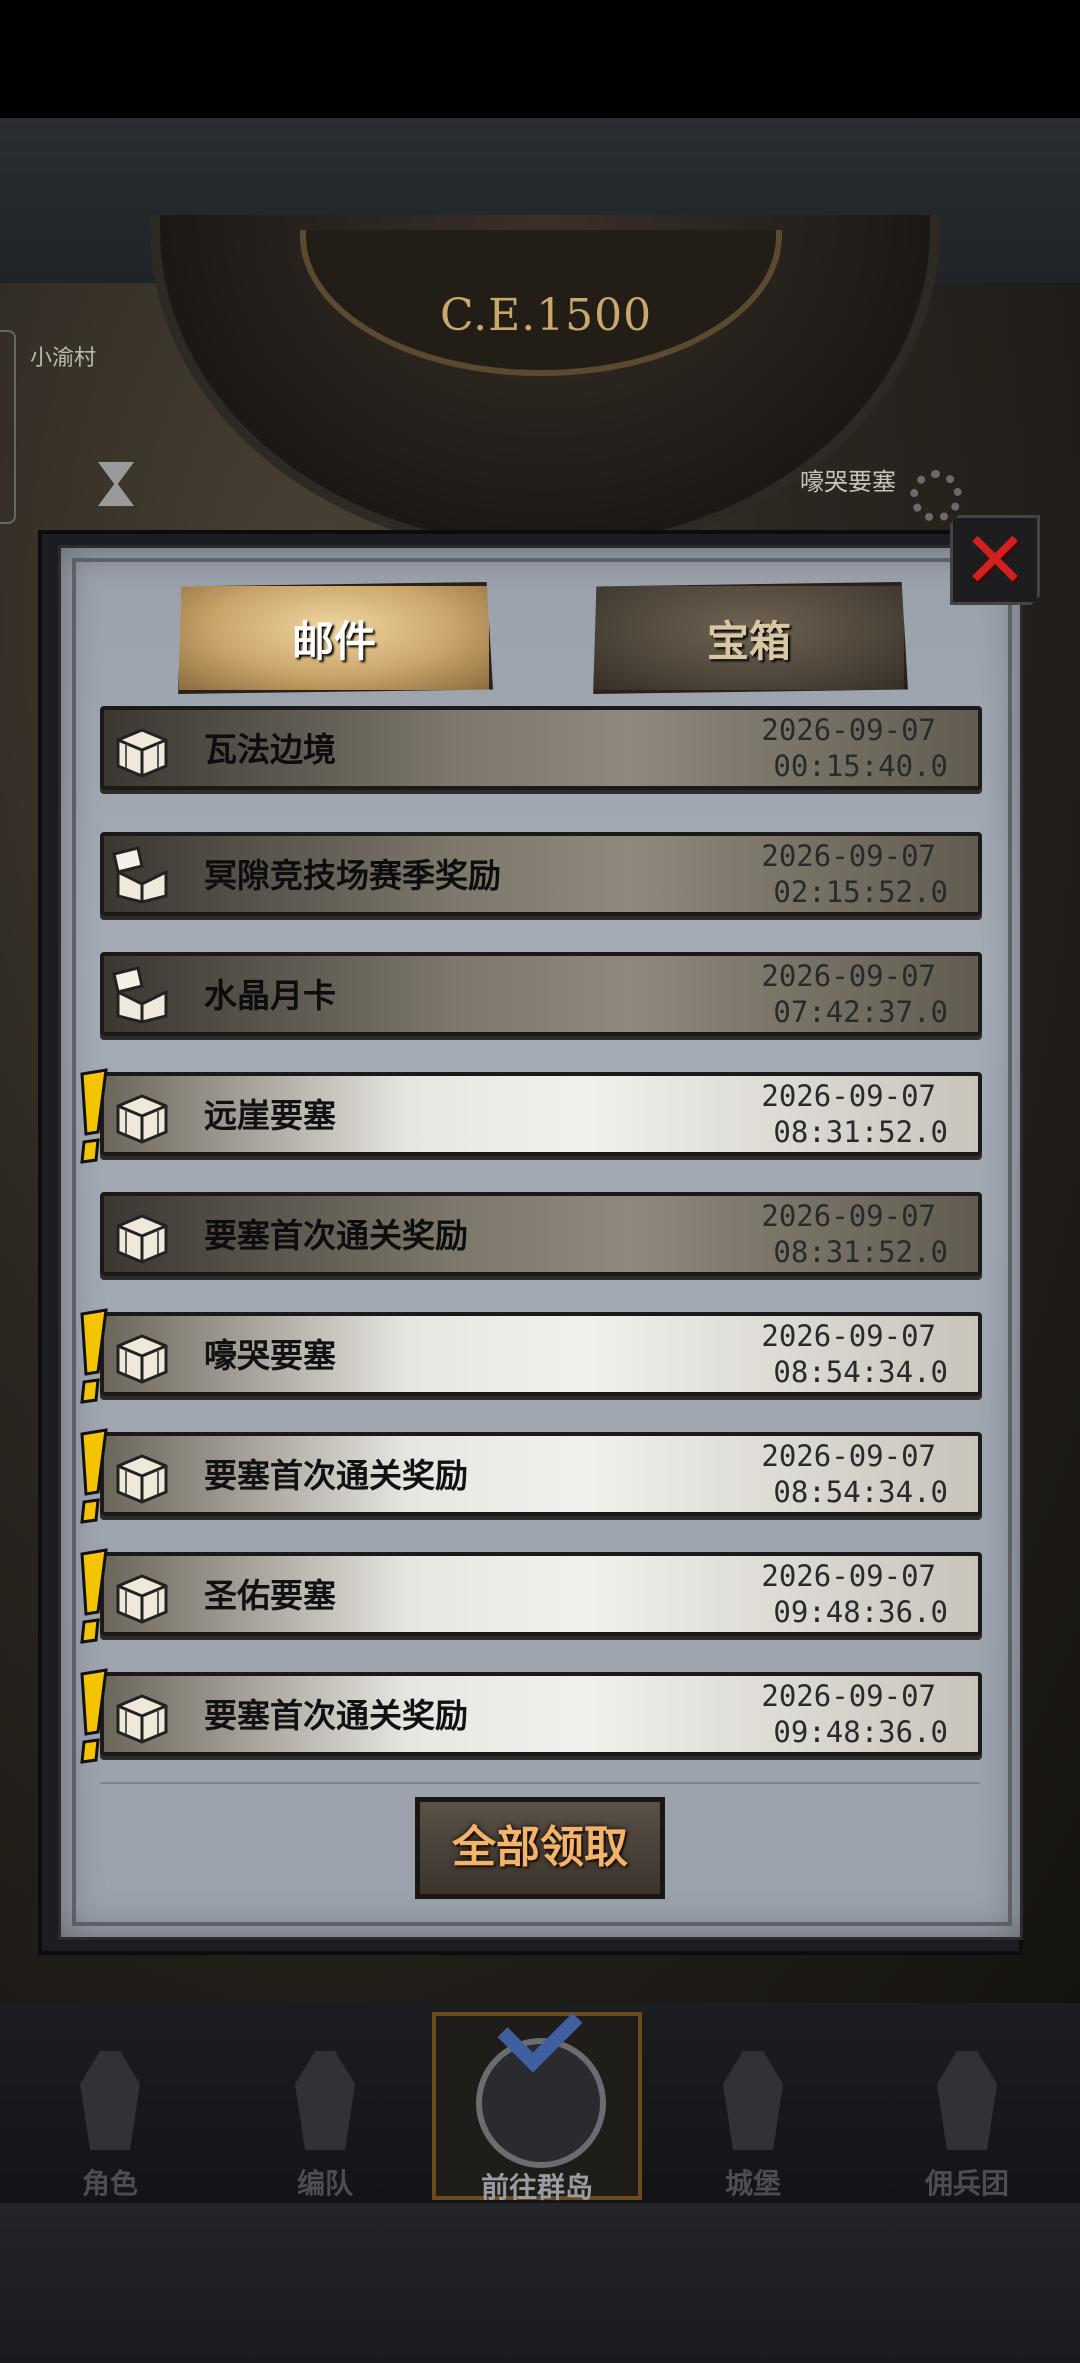  Describe the element at coordinates (541, 748) in the screenshot. I see `mail-item: 瓦法边境 2026-09-07 00:15:40.0` at that location.